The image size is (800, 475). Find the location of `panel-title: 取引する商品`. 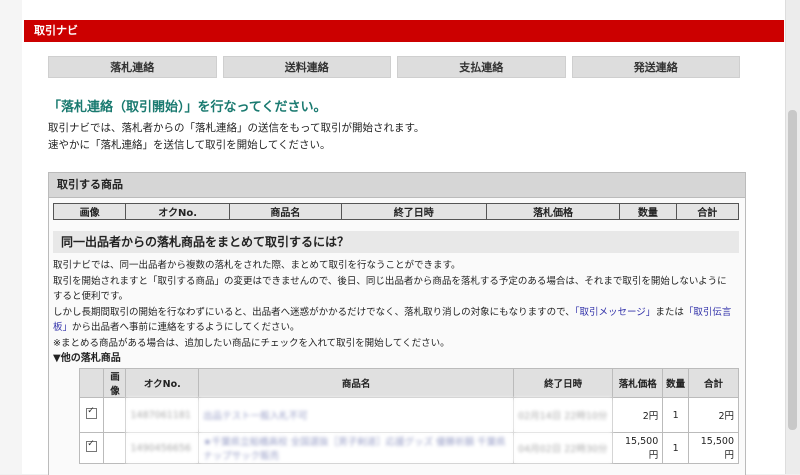

panel-title: 取引する商品 is located at coordinates (397, 185).